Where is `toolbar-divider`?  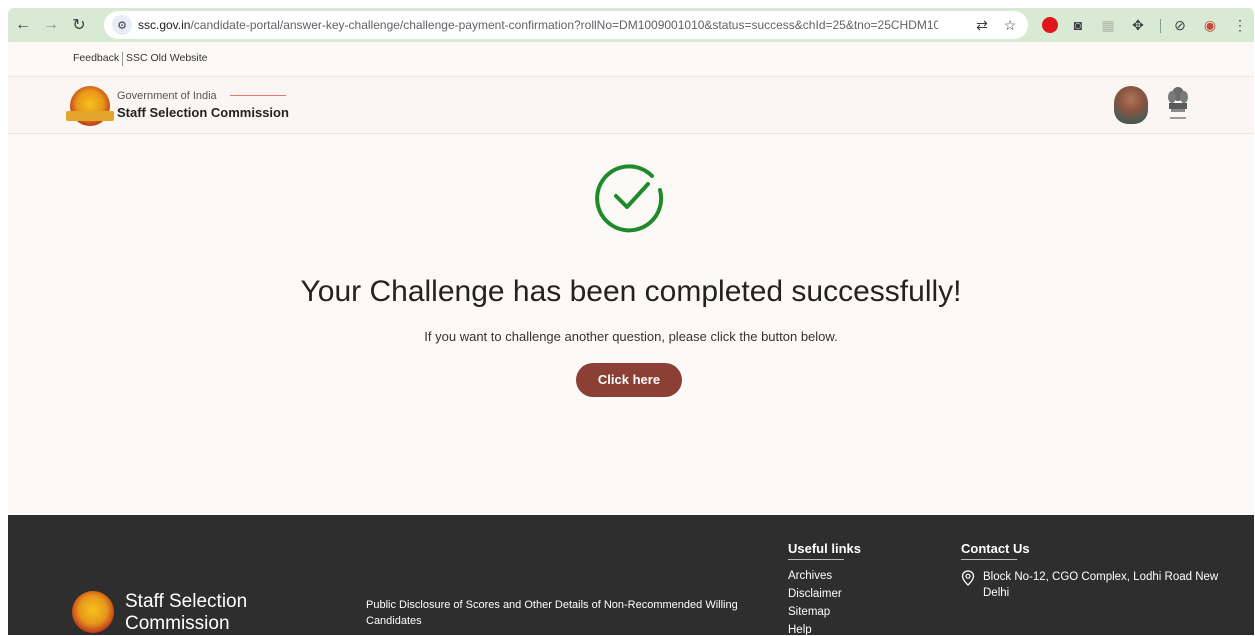 toolbar-divider is located at coordinates (1160, 26).